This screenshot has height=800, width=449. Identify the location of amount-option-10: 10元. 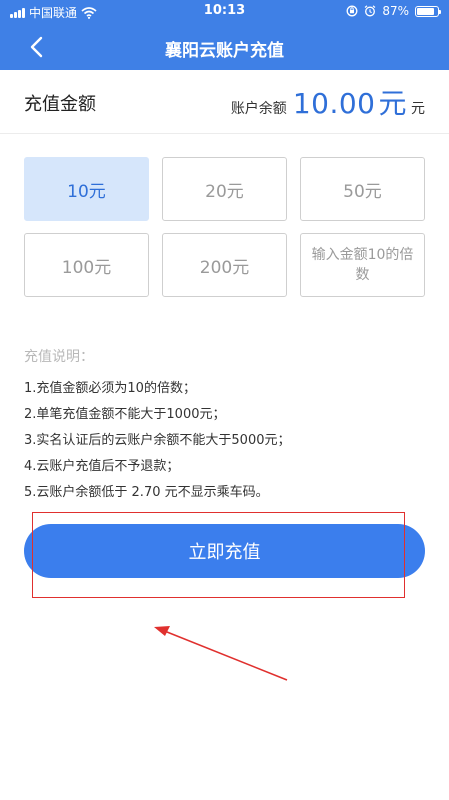
(86, 189).